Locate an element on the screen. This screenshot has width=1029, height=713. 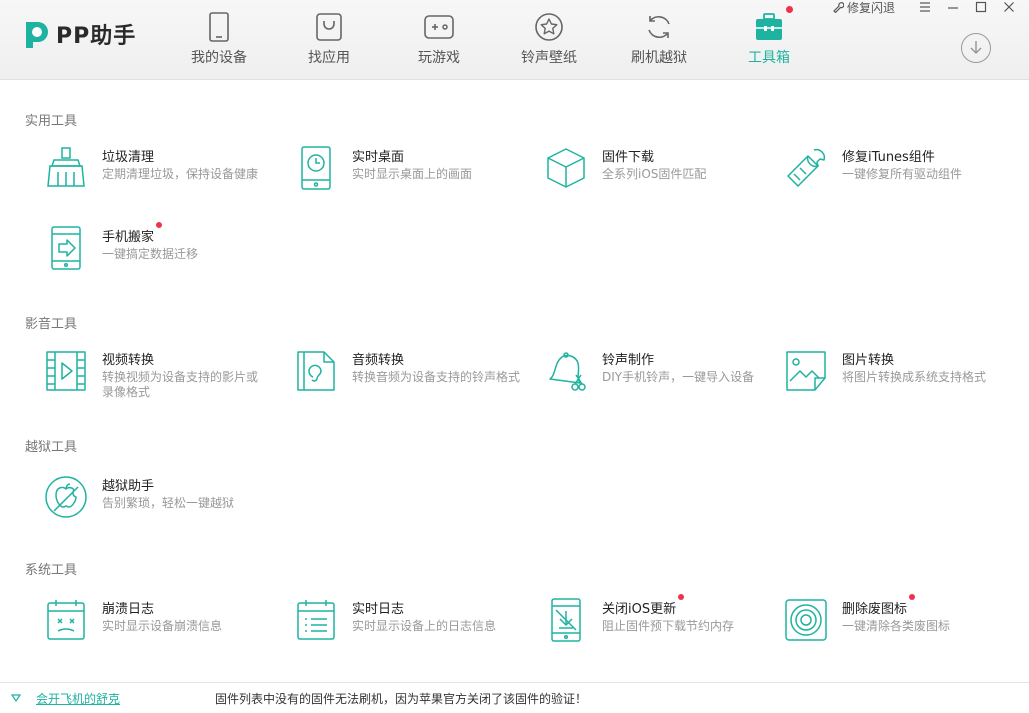
minimize-button is located at coordinates (953, 7).